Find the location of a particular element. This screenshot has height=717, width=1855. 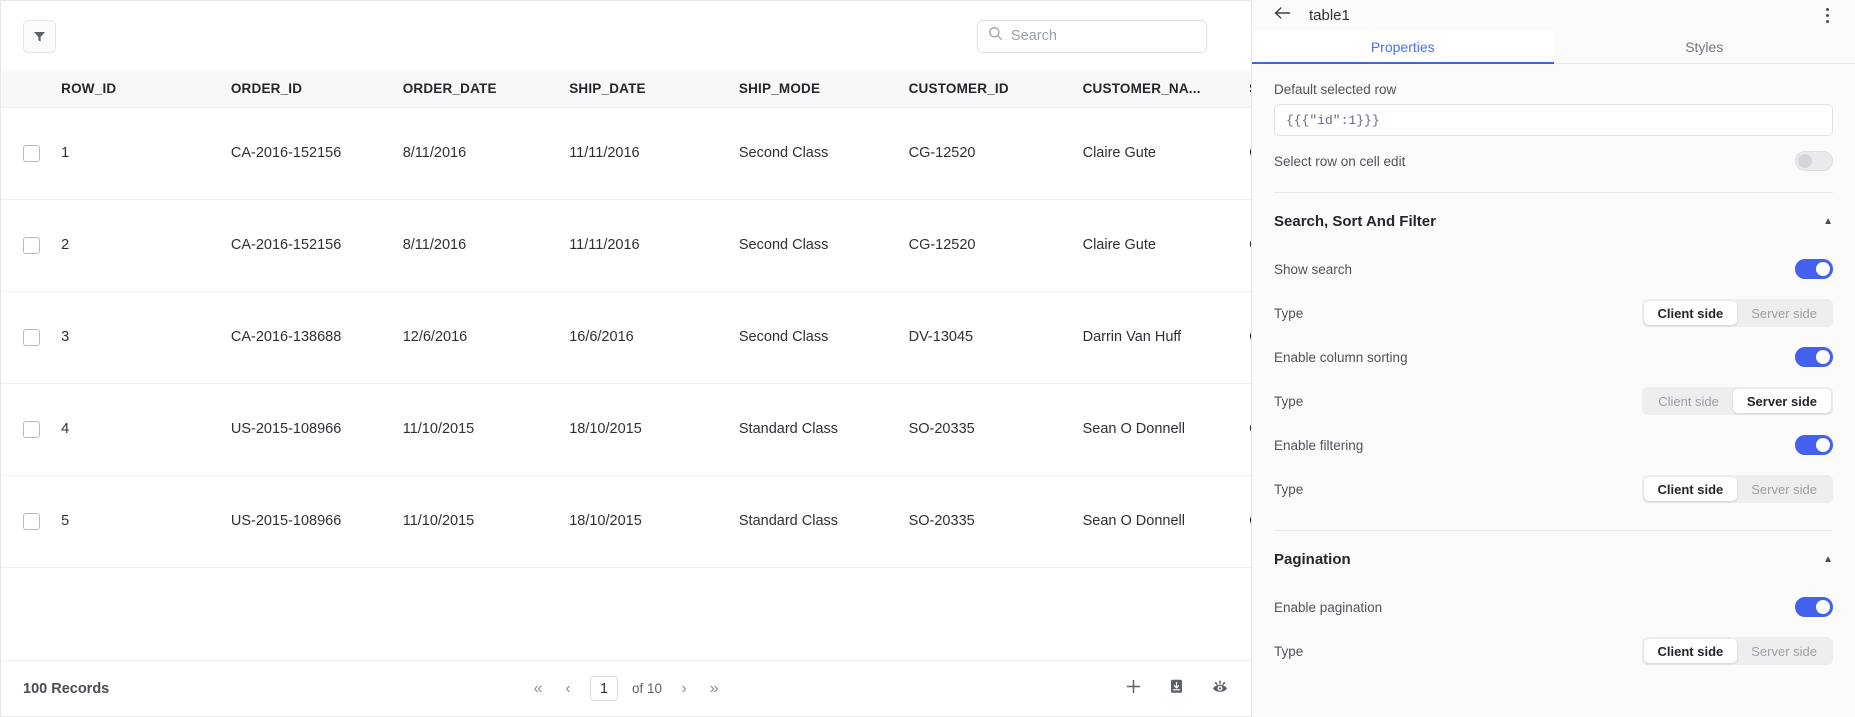

filtering-type-server-side: Server side is located at coordinates (1784, 489).